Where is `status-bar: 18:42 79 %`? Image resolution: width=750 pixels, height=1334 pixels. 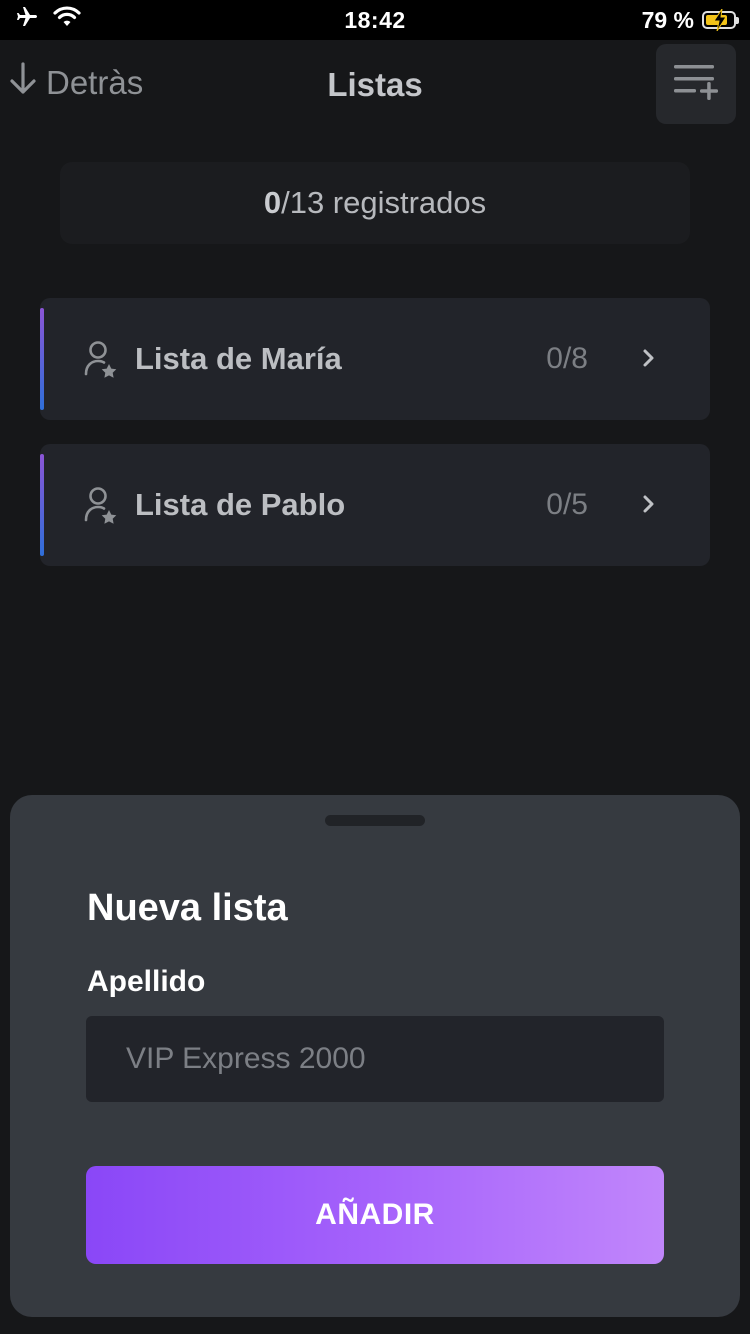 status-bar: 18:42 79 % is located at coordinates (375, 20).